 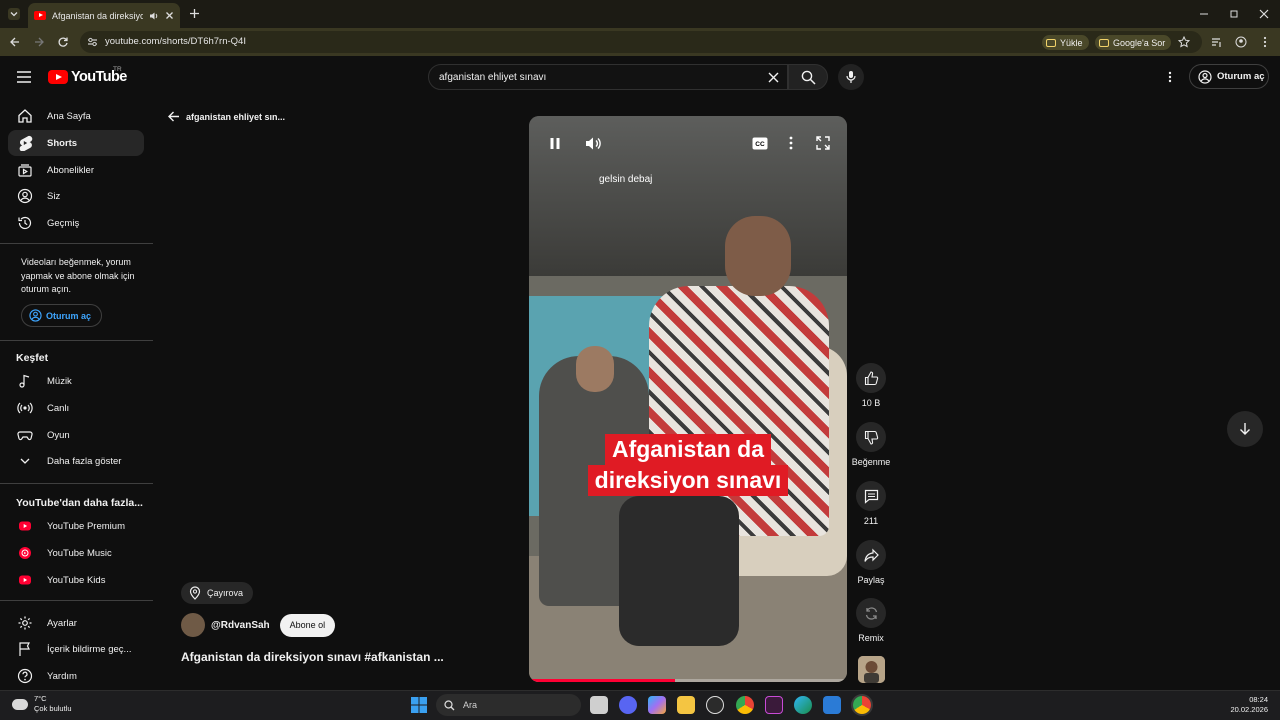 What do you see at coordinates (745, 705) in the screenshot?
I see `chrome-icon` at bounding box center [745, 705].